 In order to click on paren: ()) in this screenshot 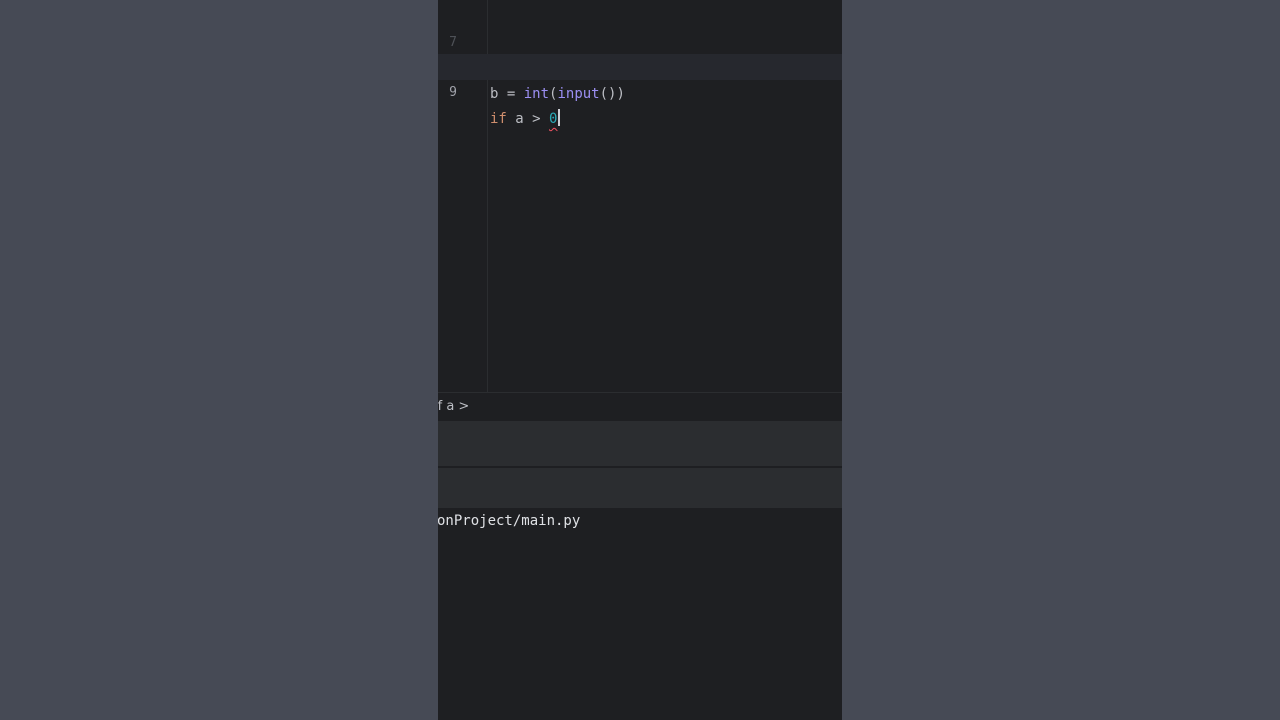, I will do `click(612, 94)`.